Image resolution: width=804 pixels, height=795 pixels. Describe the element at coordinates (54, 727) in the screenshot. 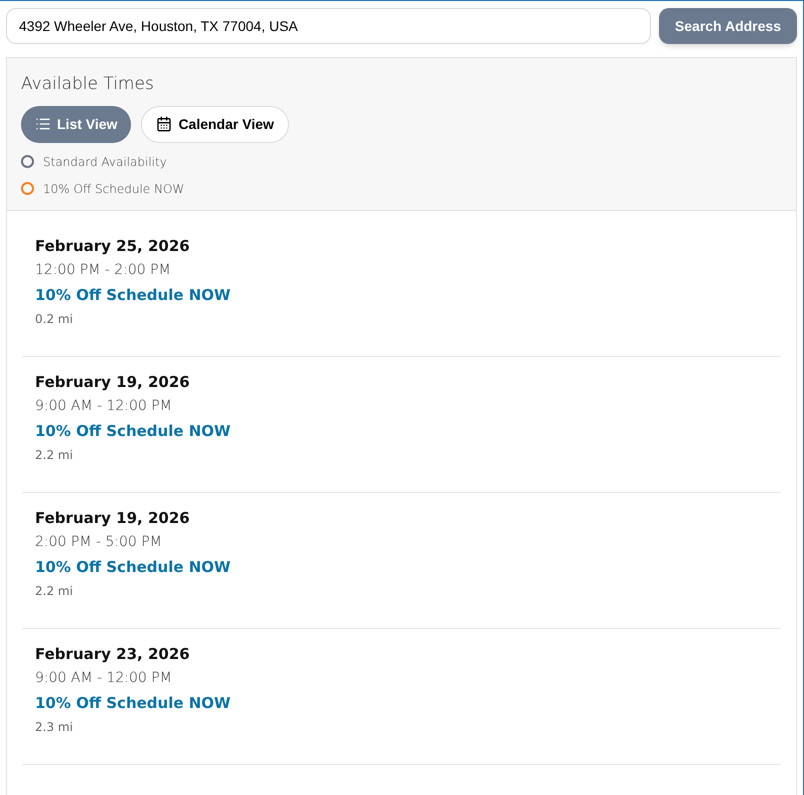

I see `slot-distance: 2.3 mi` at that location.